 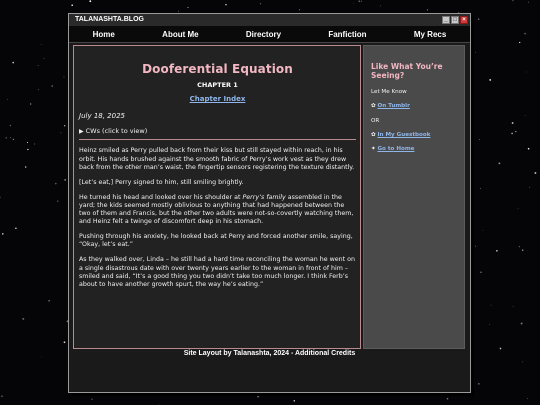 What do you see at coordinates (403, 135) in the screenshot?
I see `guestbook-link: In My Guestbook` at bounding box center [403, 135].